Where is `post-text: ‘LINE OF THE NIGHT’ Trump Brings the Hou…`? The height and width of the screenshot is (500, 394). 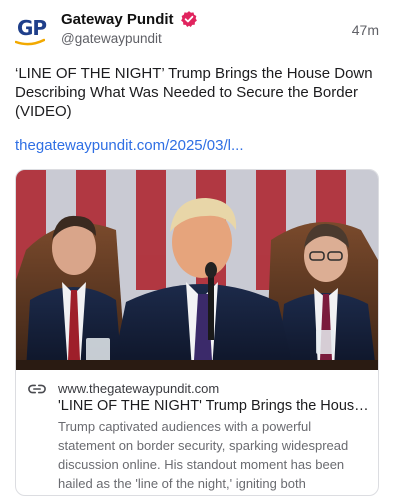
post-text: ‘LINE OF THE NIGHT’ Trump Brings the Hou… is located at coordinates (194, 92).